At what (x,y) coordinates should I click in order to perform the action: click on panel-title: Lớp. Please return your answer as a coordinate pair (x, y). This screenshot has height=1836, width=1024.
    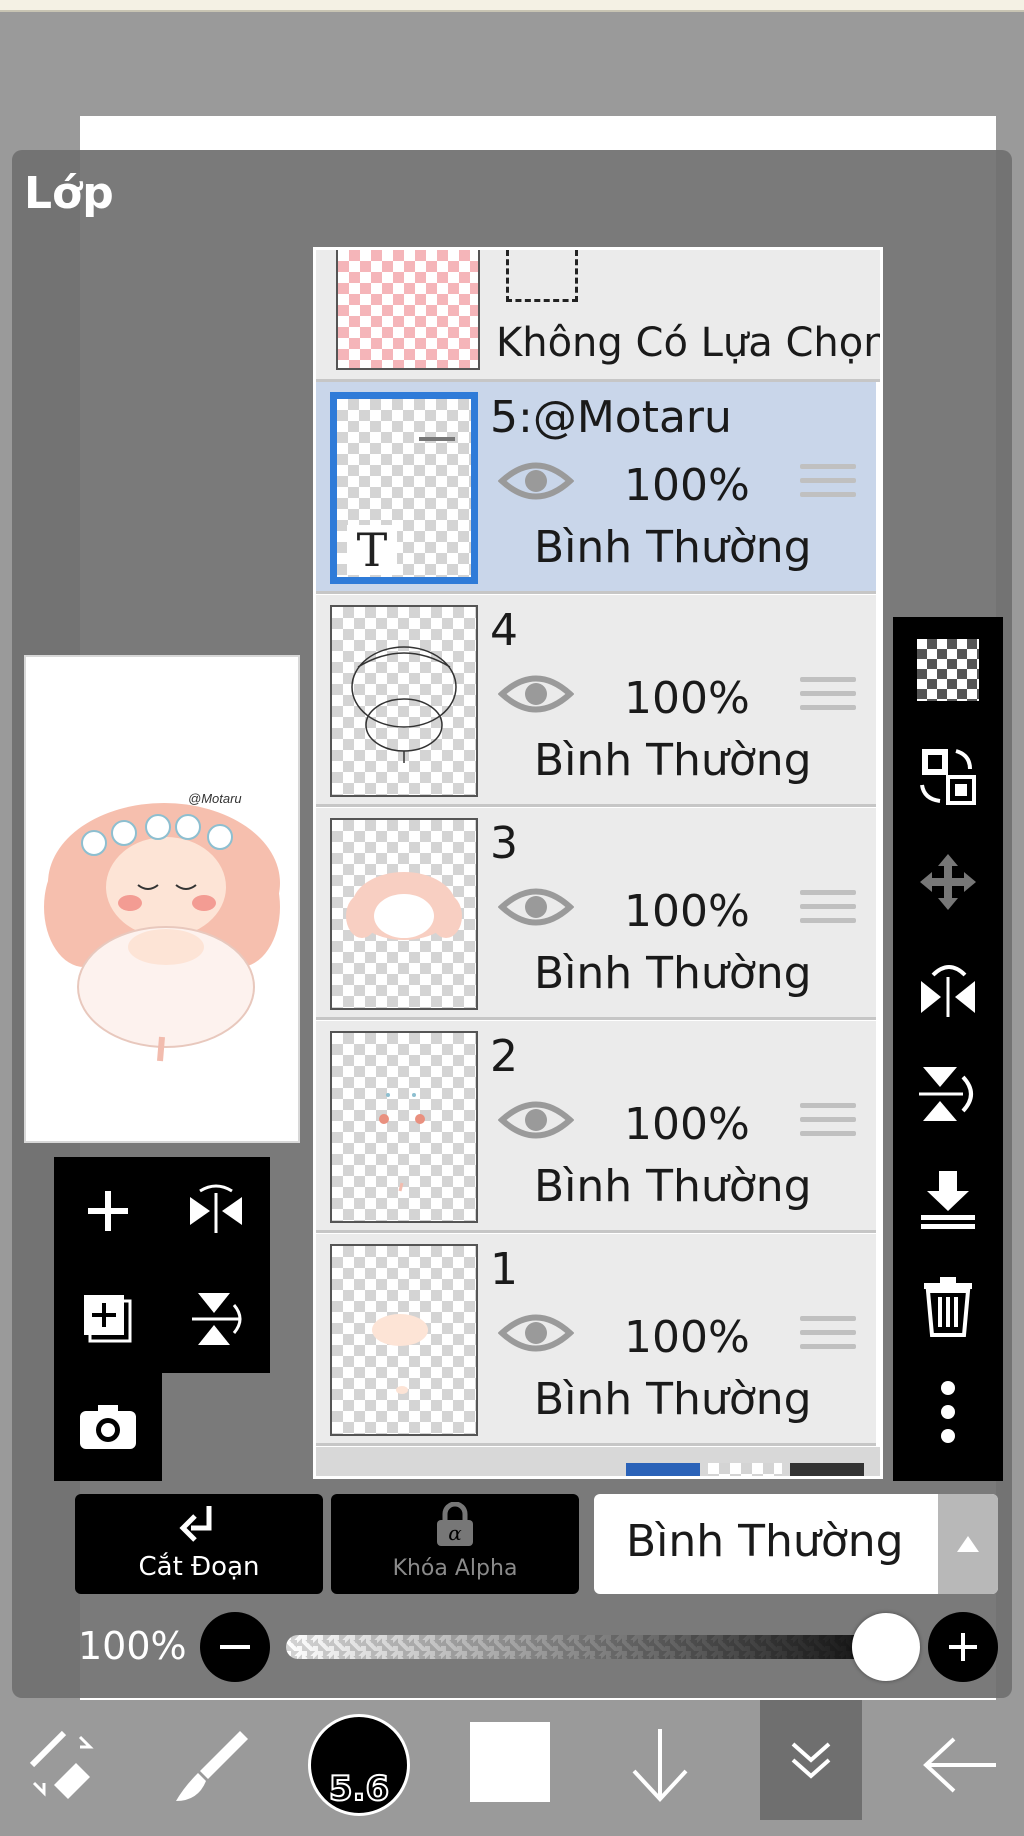
    Looking at the image, I should click on (69, 193).